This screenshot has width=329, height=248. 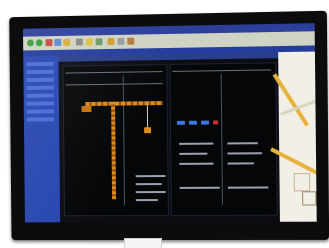 What do you see at coordinates (124, 104) in the screenshot?
I see `crane-jib` at bounding box center [124, 104].